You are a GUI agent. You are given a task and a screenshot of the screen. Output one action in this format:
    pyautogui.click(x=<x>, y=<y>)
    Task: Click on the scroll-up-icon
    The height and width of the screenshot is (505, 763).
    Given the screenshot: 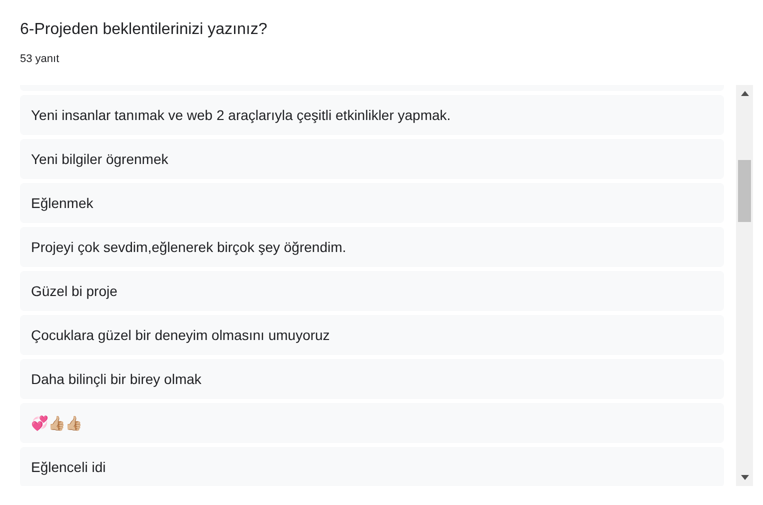 What is the action you would take?
    pyautogui.click(x=744, y=93)
    